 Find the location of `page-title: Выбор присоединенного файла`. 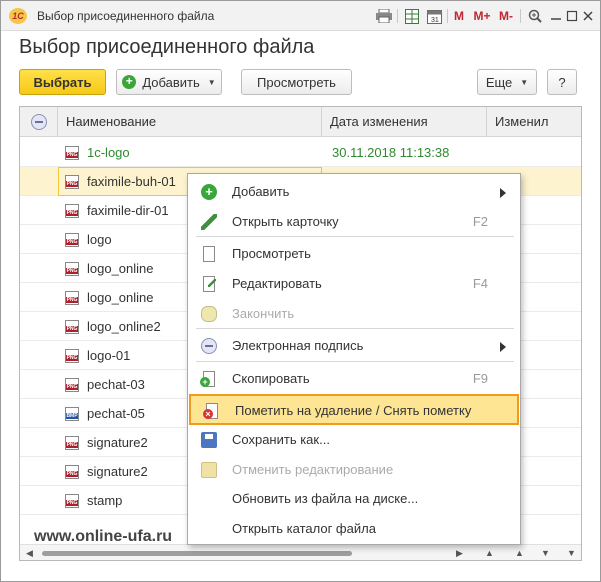

page-title: Выбор присоединенного файла is located at coordinates (167, 47).